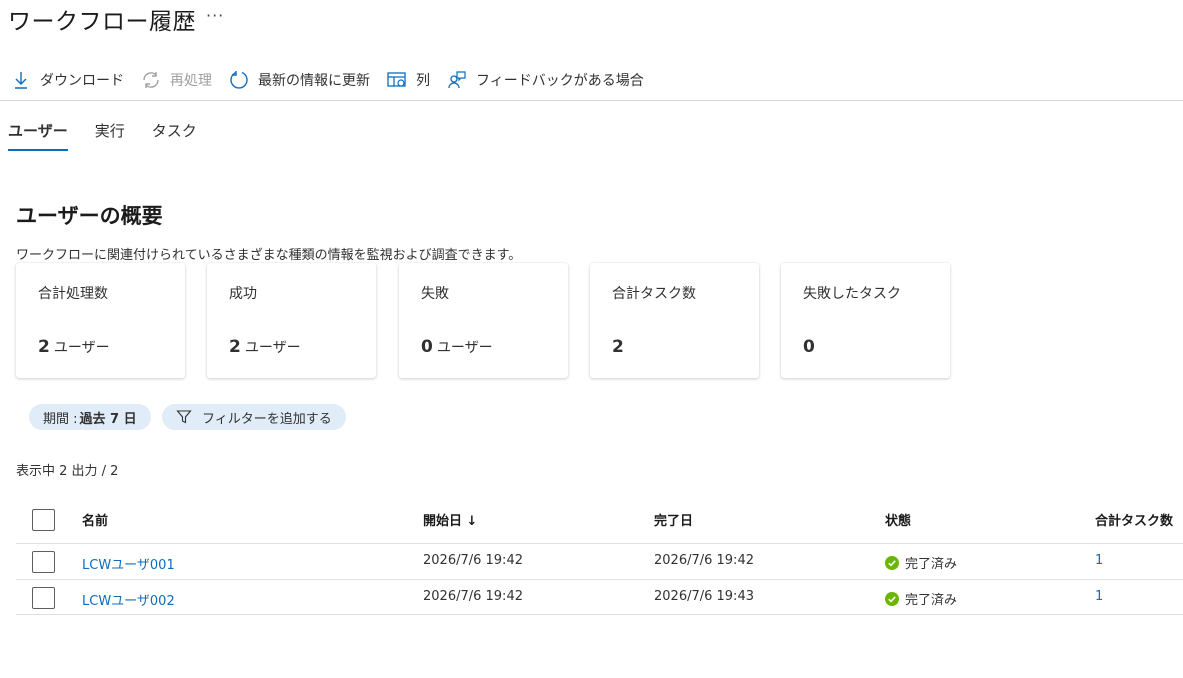 This screenshot has height=678, width=1183. Describe the element at coordinates (435, 294) in the screenshot. I see `card-label: 失敗` at that location.